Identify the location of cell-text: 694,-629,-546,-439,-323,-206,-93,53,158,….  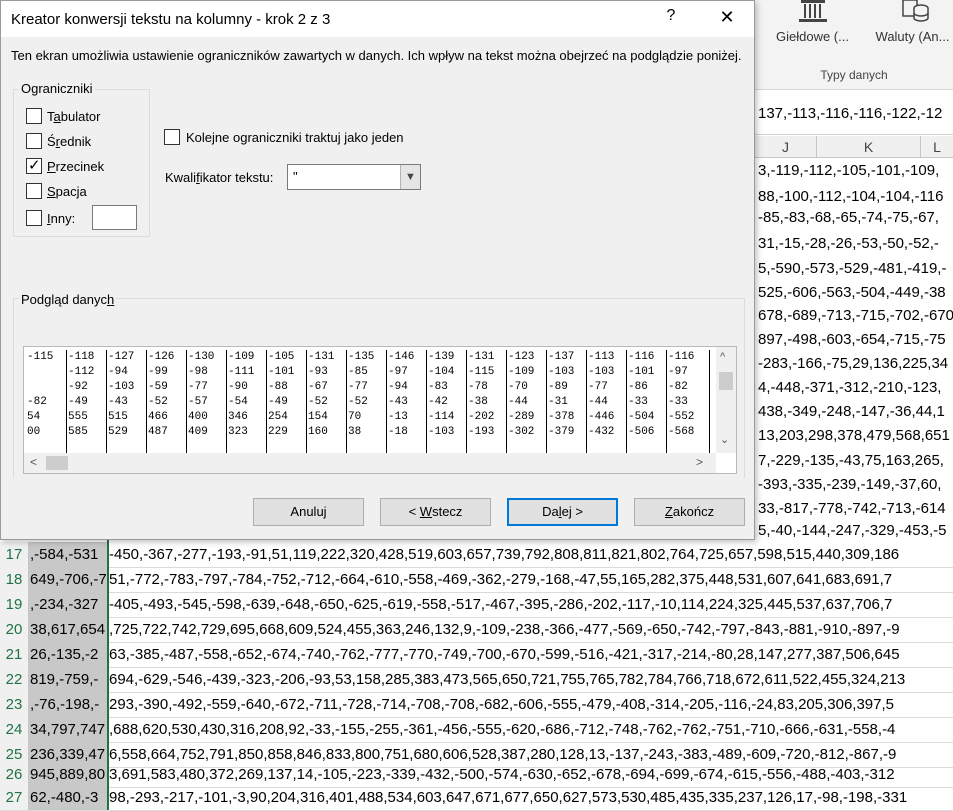
(506, 679).